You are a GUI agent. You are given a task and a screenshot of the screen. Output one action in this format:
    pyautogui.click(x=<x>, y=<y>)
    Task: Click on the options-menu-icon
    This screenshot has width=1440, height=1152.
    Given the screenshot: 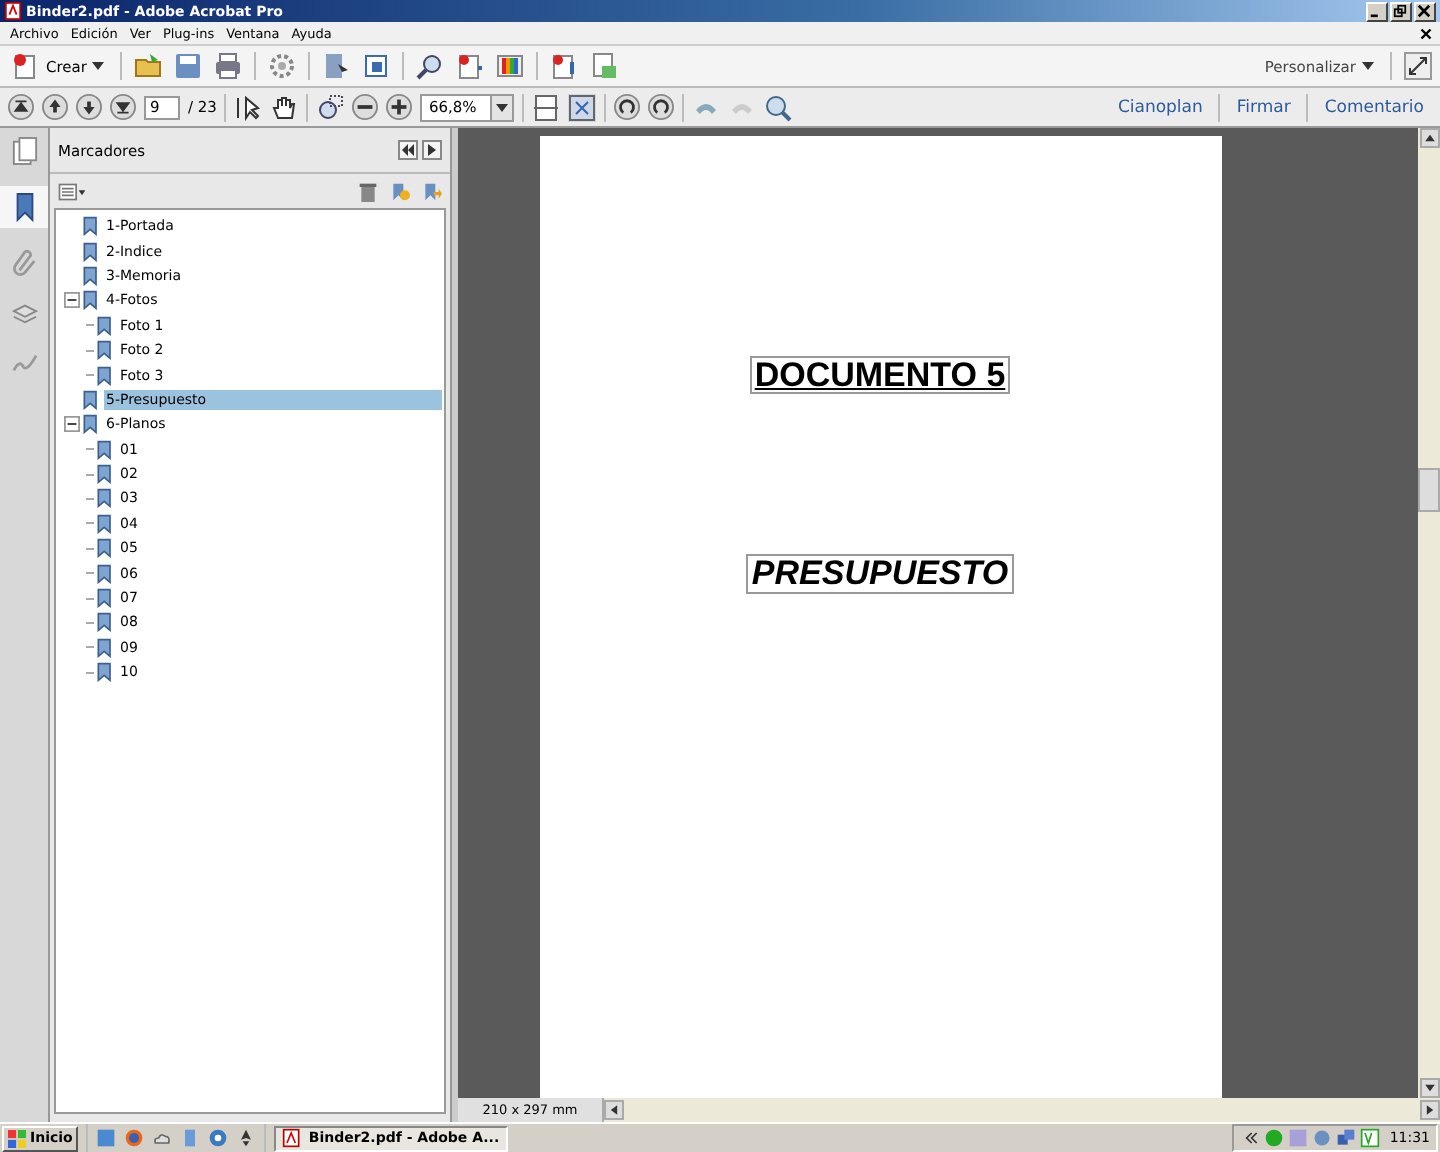 What is the action you would take?
    pyautogui.click(x=72, y=191)
    